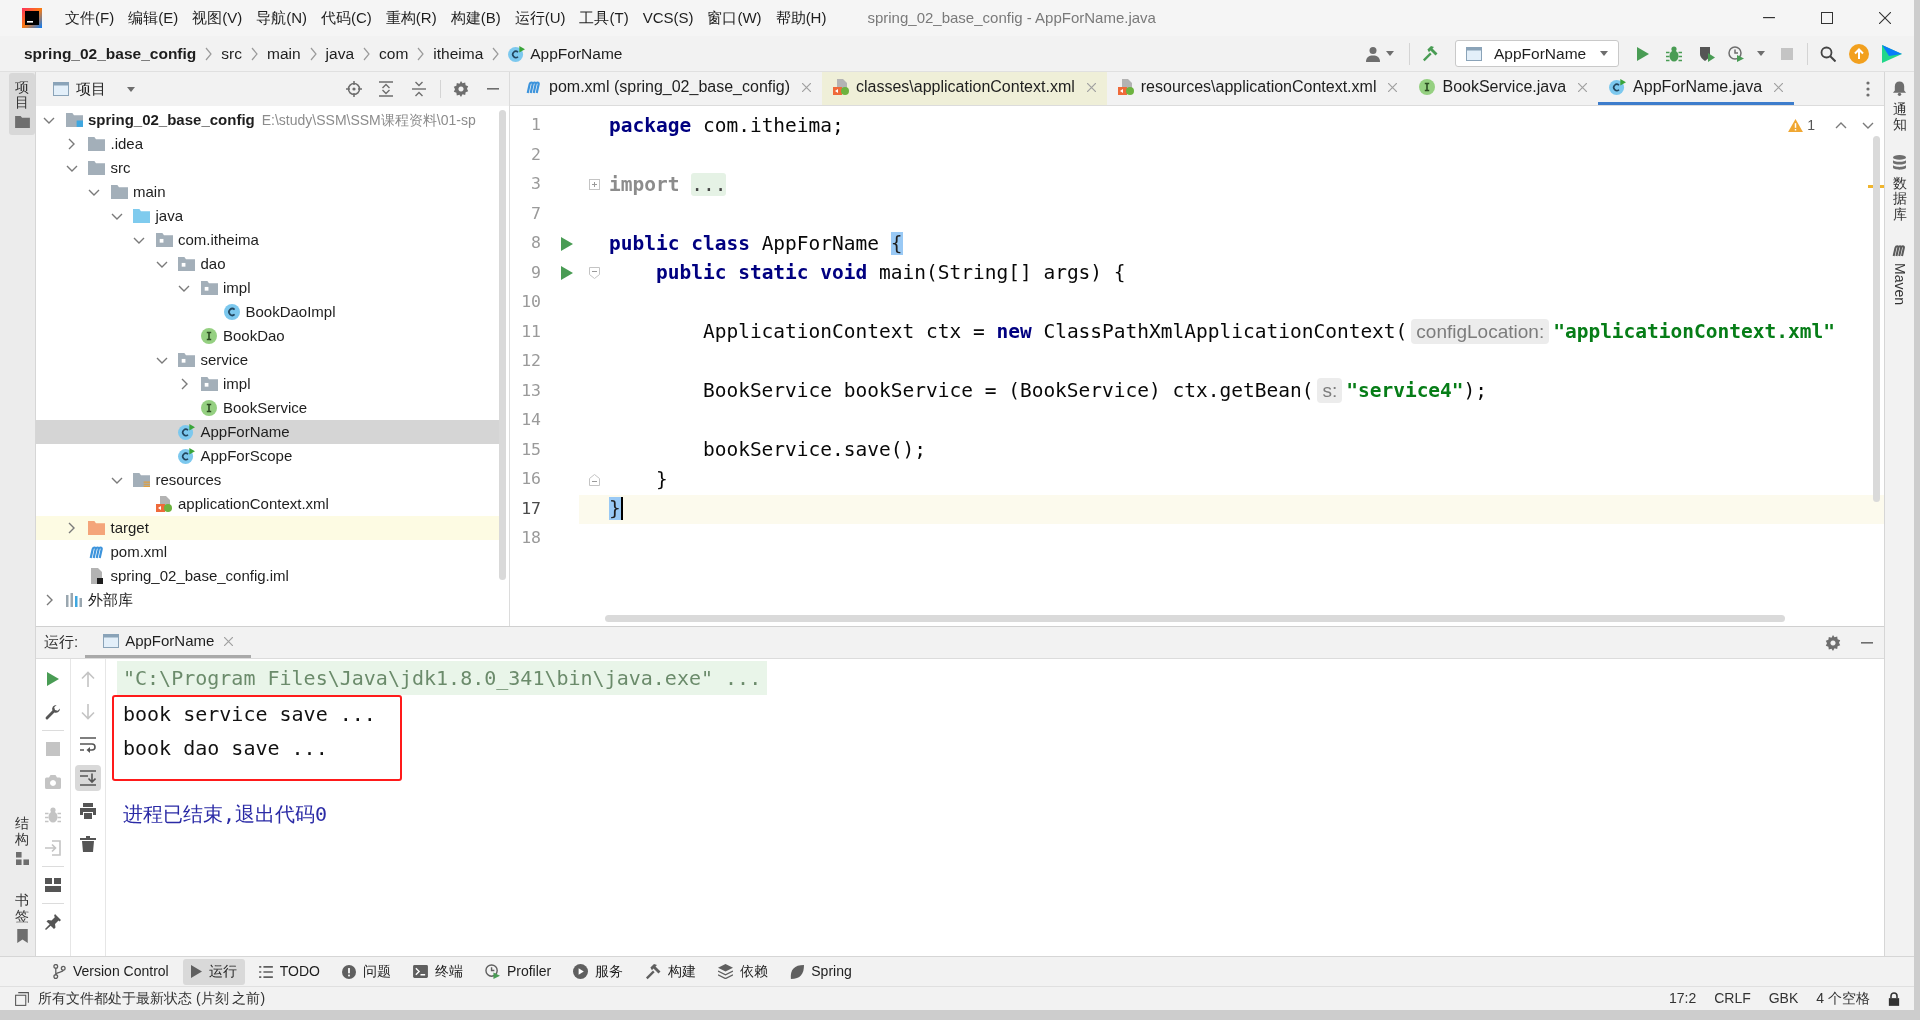  I want to click on more-icon, so click(1868, 88).